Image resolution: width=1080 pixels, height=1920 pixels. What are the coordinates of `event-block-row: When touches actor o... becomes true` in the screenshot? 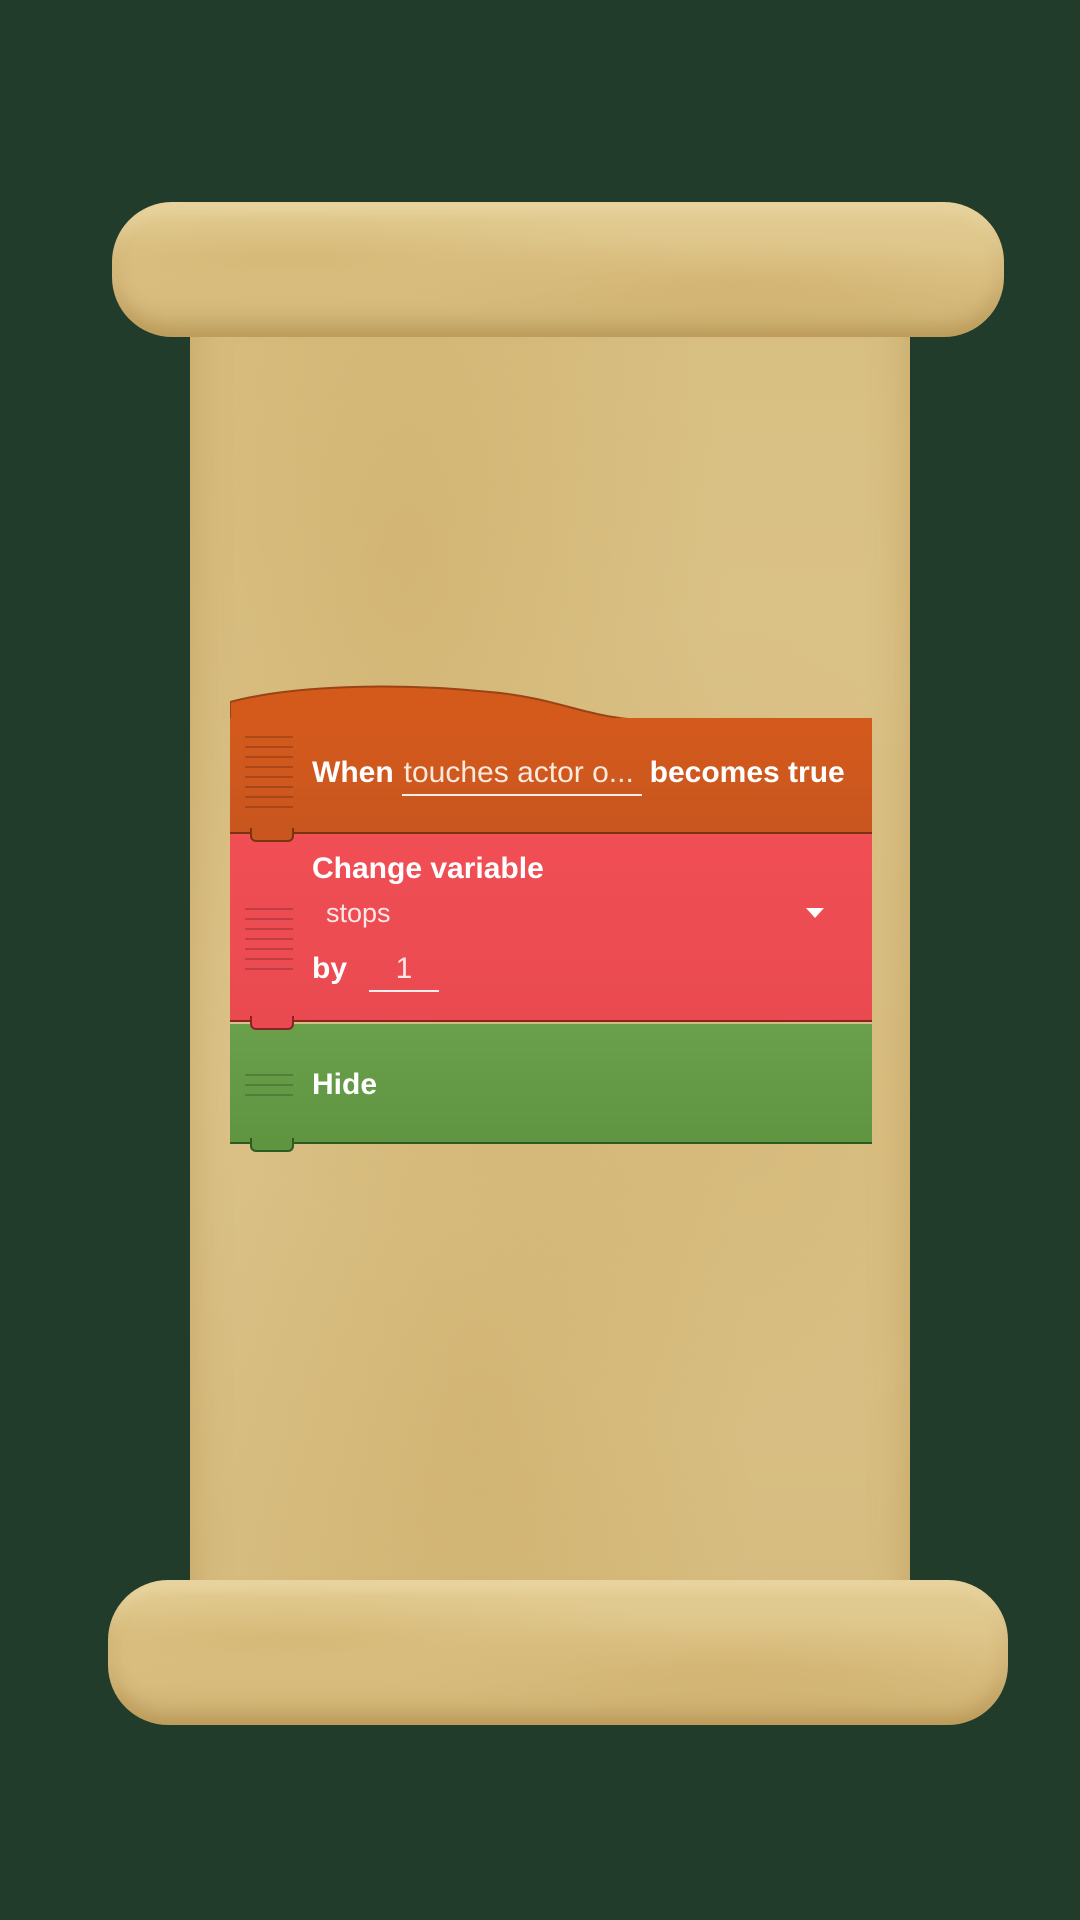 It's located at (578, 776).